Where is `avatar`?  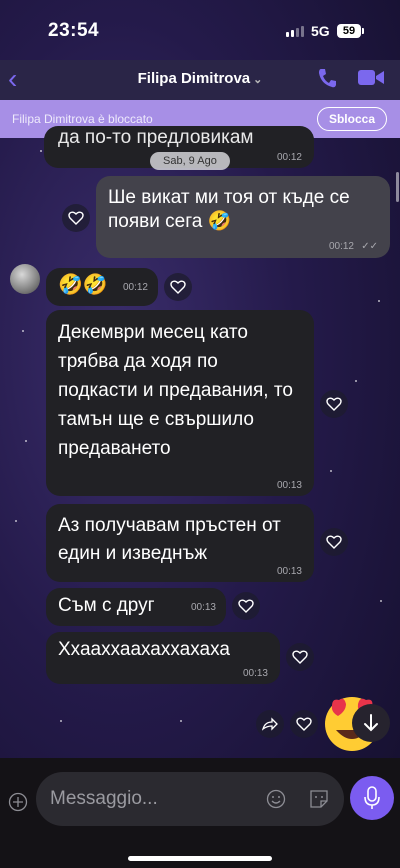 avatar is located at coordinates (25, 279).